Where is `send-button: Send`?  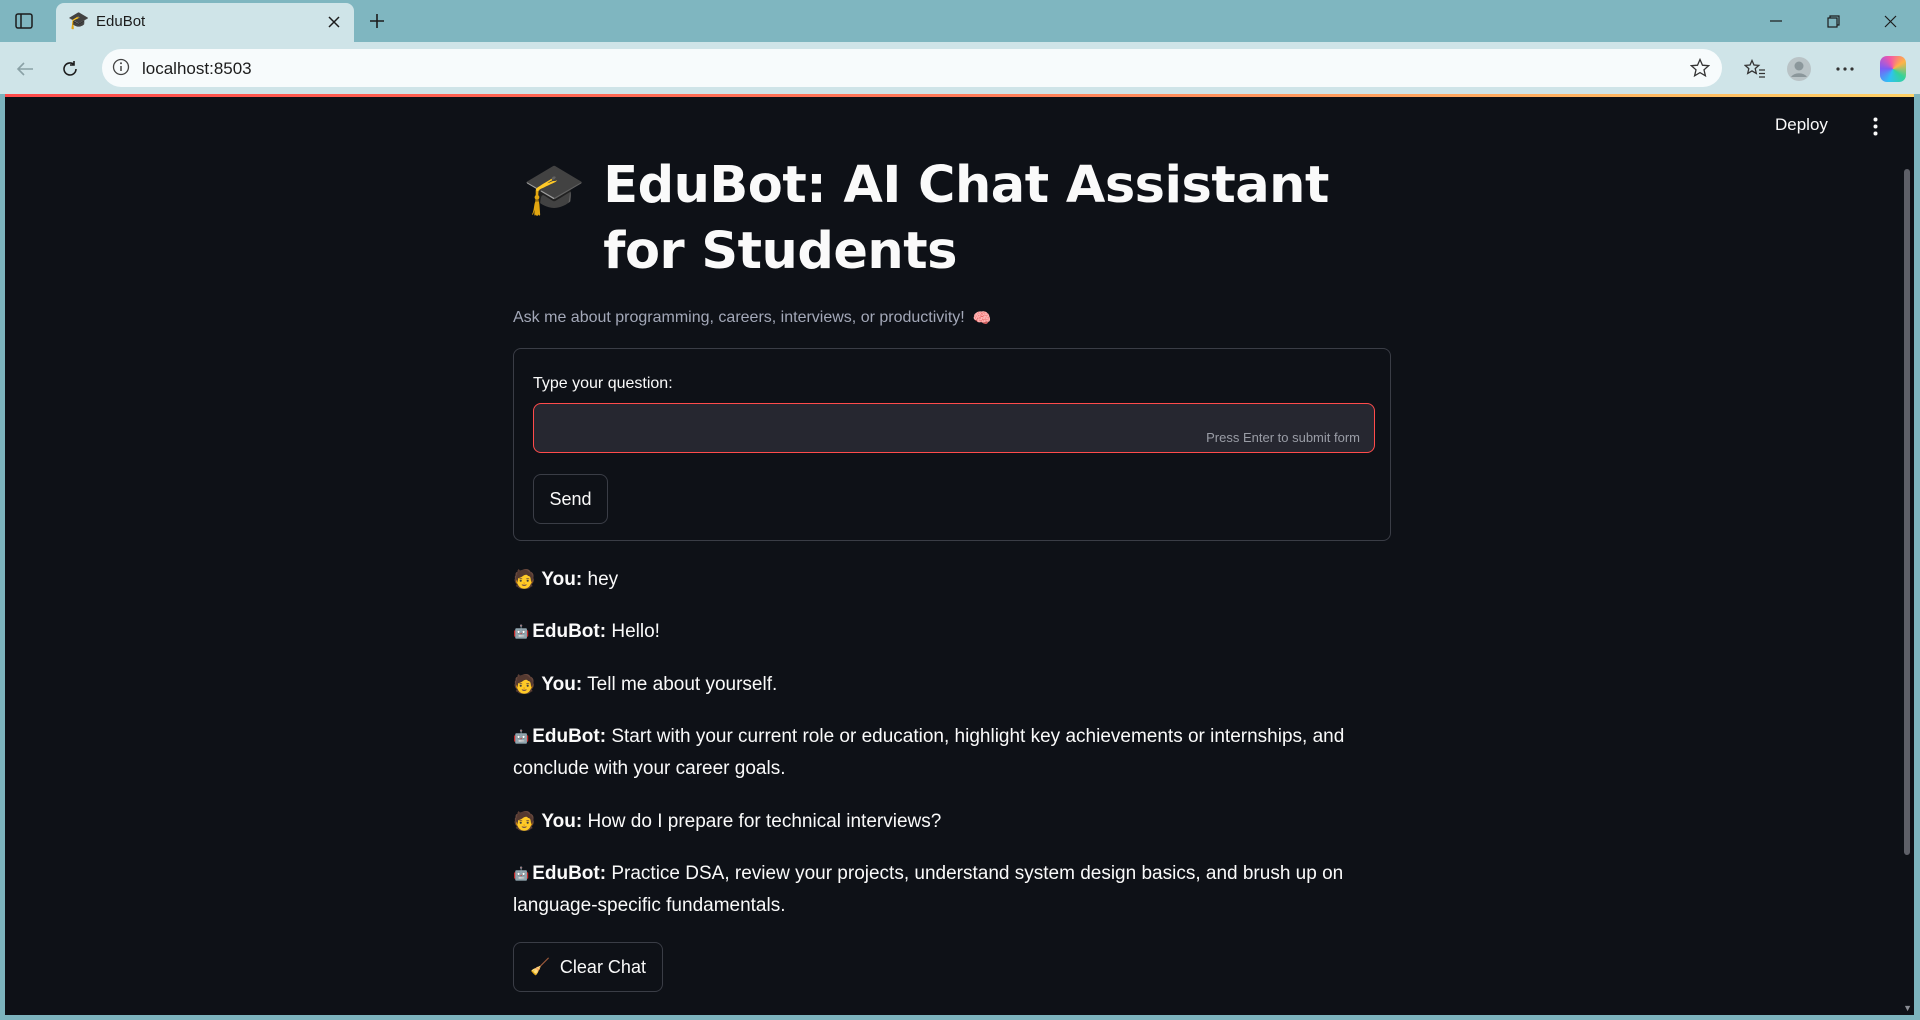
send-button: Send is located at coordinates (570, 499).